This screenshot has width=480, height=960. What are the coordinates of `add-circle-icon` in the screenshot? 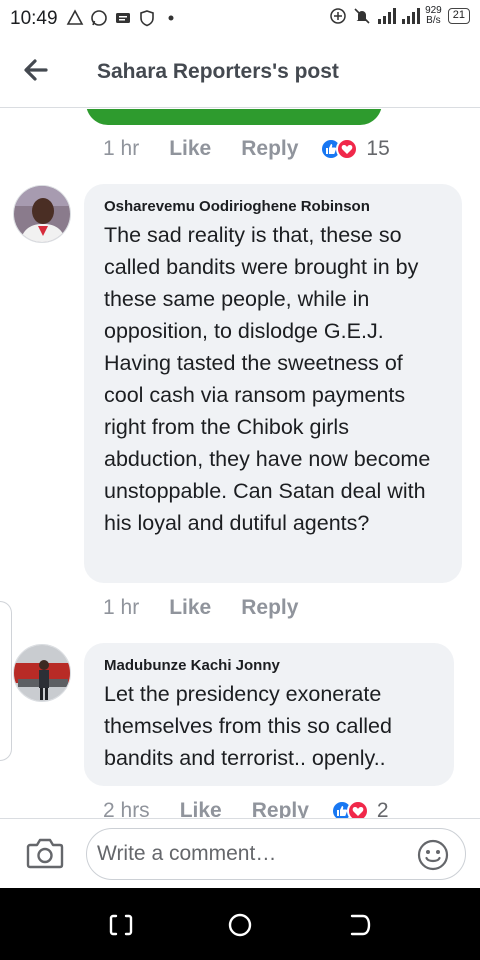 It's located at (338, 16).